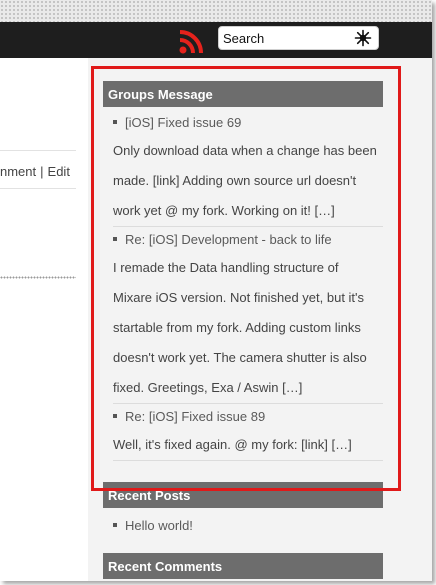 The image size is (436, 585). I want to click on recent-posts-title: Recent Posts, so click(243, 495).